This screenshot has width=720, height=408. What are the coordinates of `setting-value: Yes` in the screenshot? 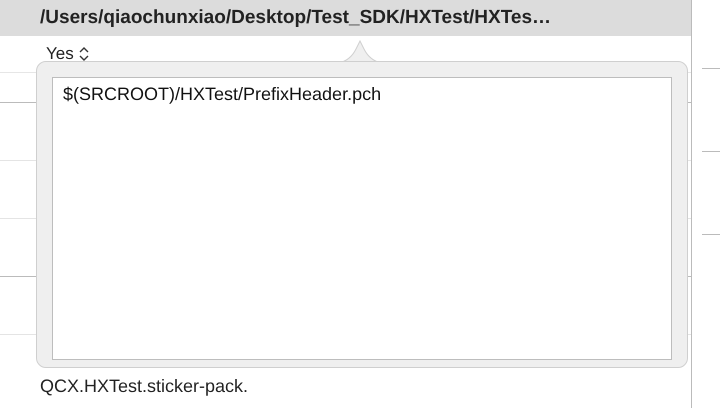 It's located at (60, 54).